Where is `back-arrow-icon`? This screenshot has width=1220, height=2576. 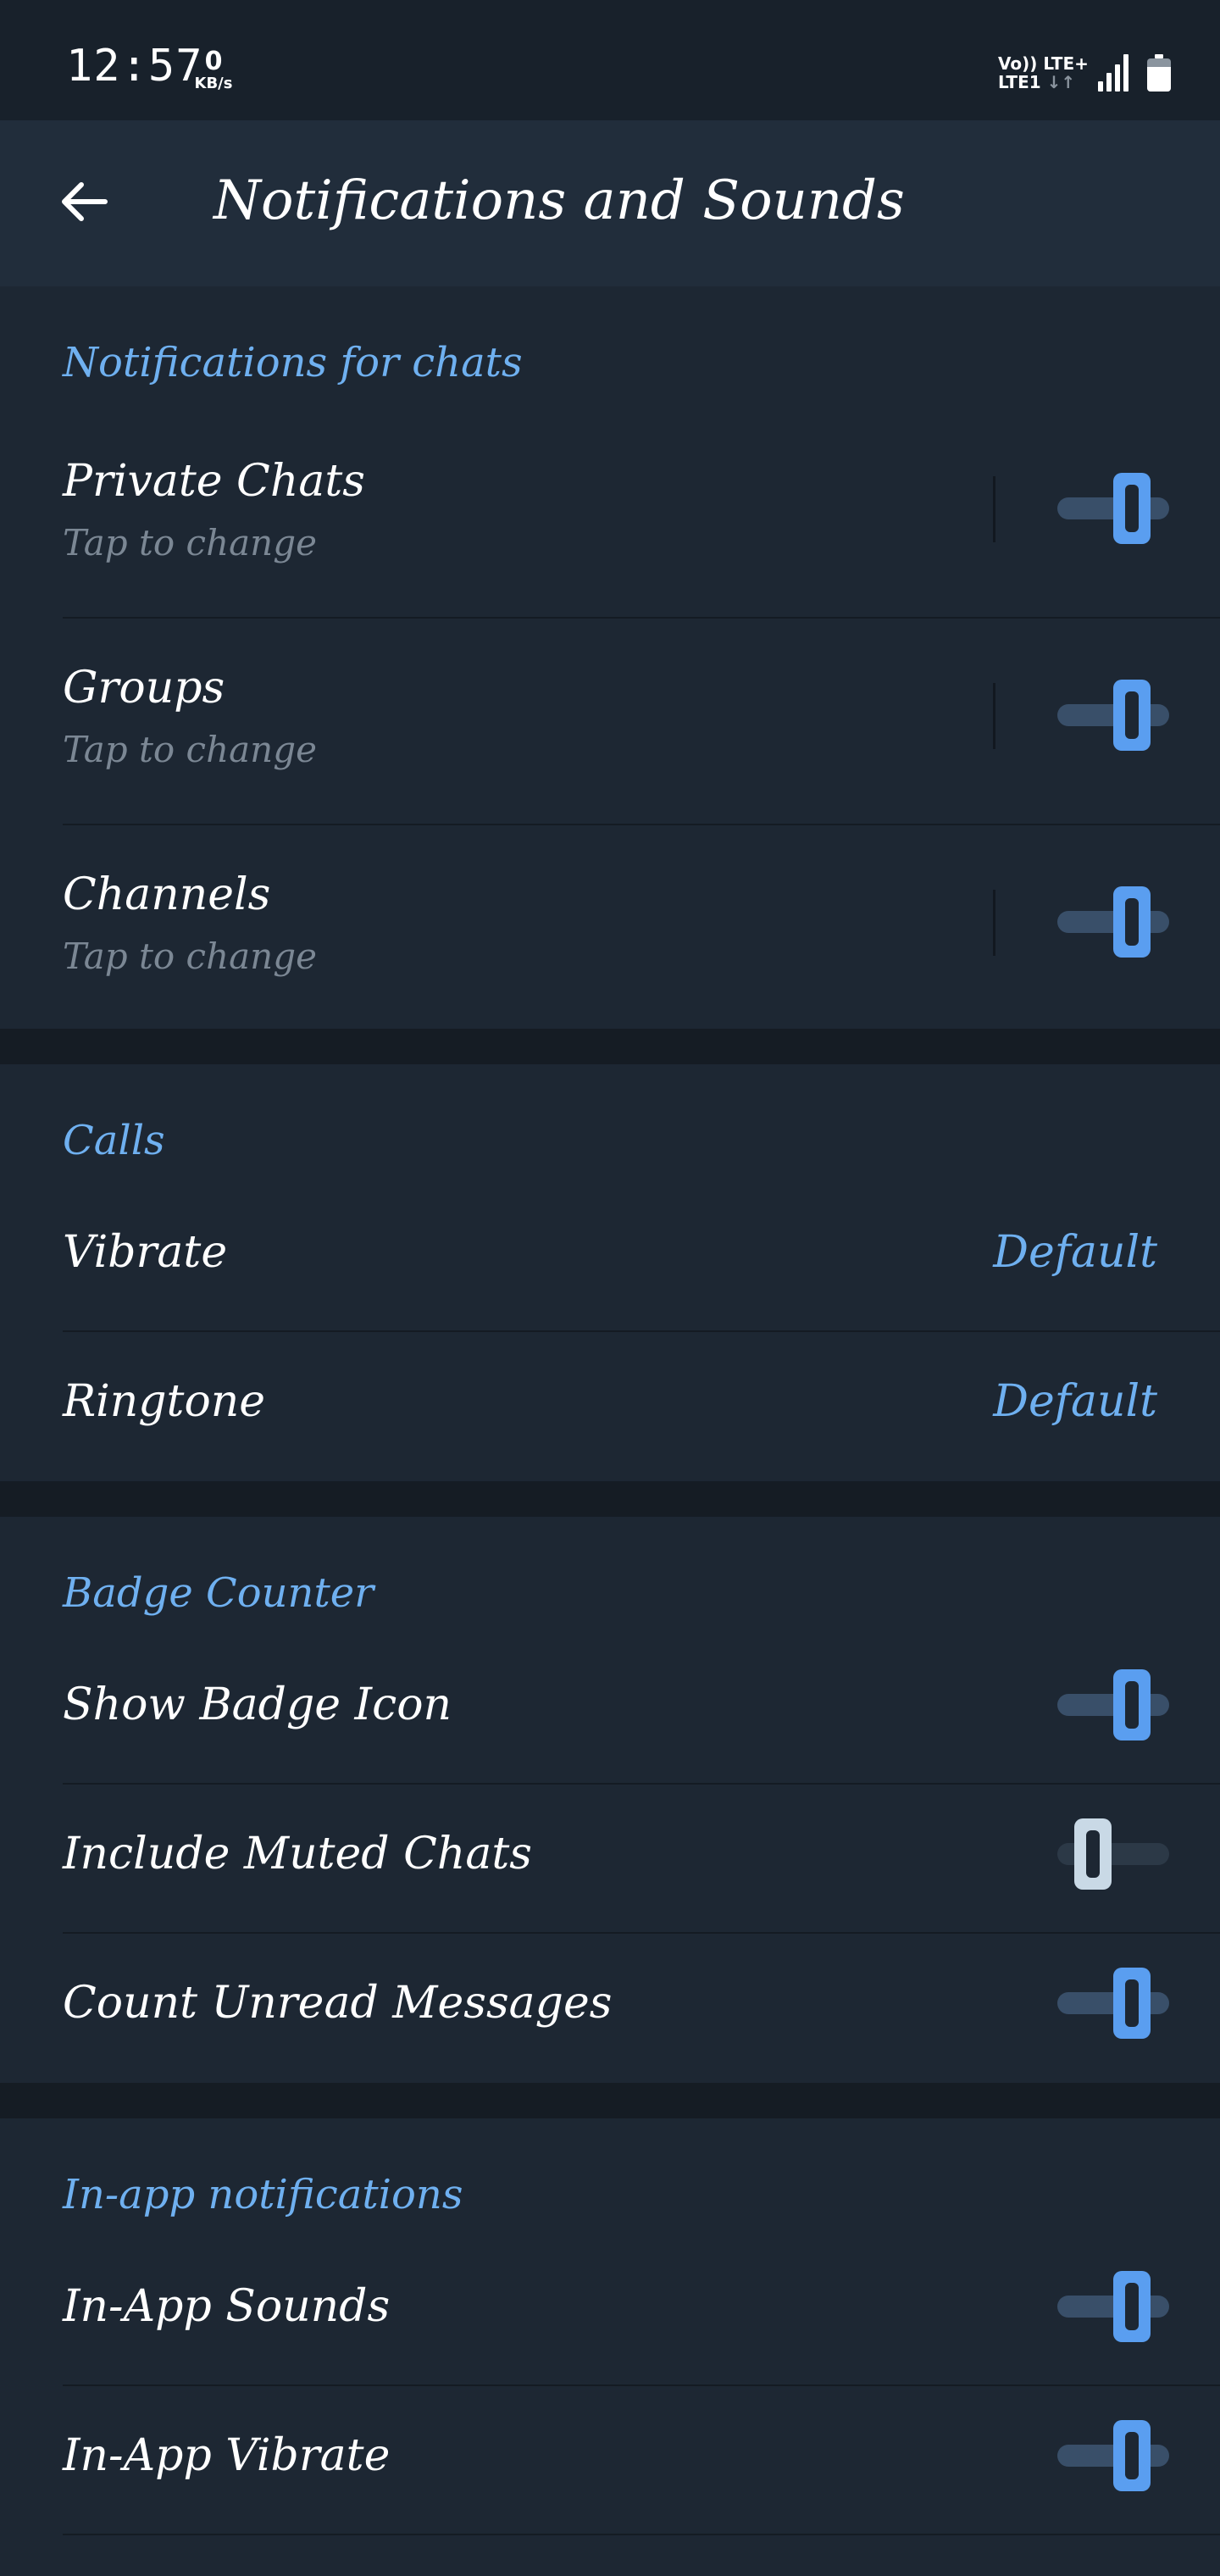
back-arrow-icon is located at coordinates (85, 201).